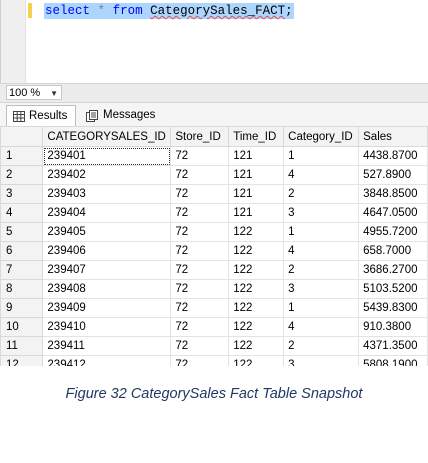 This screenshot has width=428, height=463. I want to click on categorysales-id-cell: 239402, so click(107, 175).